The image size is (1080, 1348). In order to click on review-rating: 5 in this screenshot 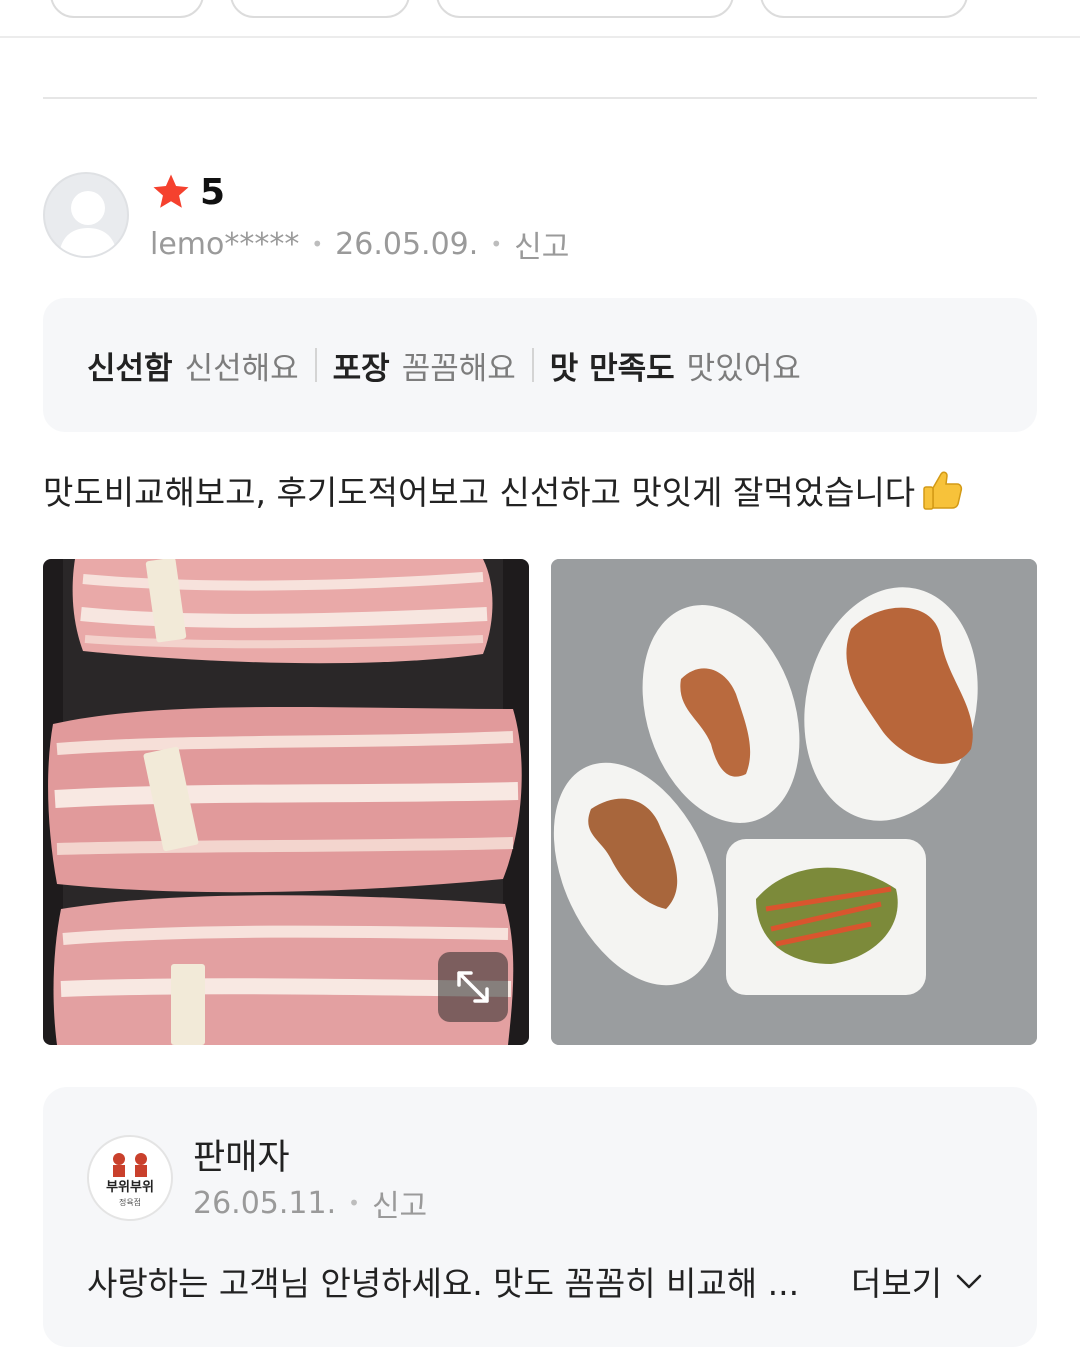, I will do `click(187, 192)`.